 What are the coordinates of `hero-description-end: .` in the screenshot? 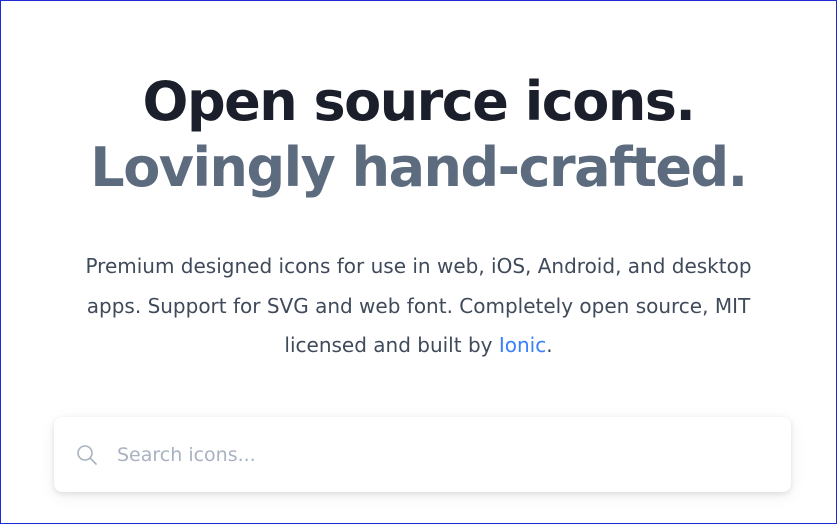 It's located at (549, 345).